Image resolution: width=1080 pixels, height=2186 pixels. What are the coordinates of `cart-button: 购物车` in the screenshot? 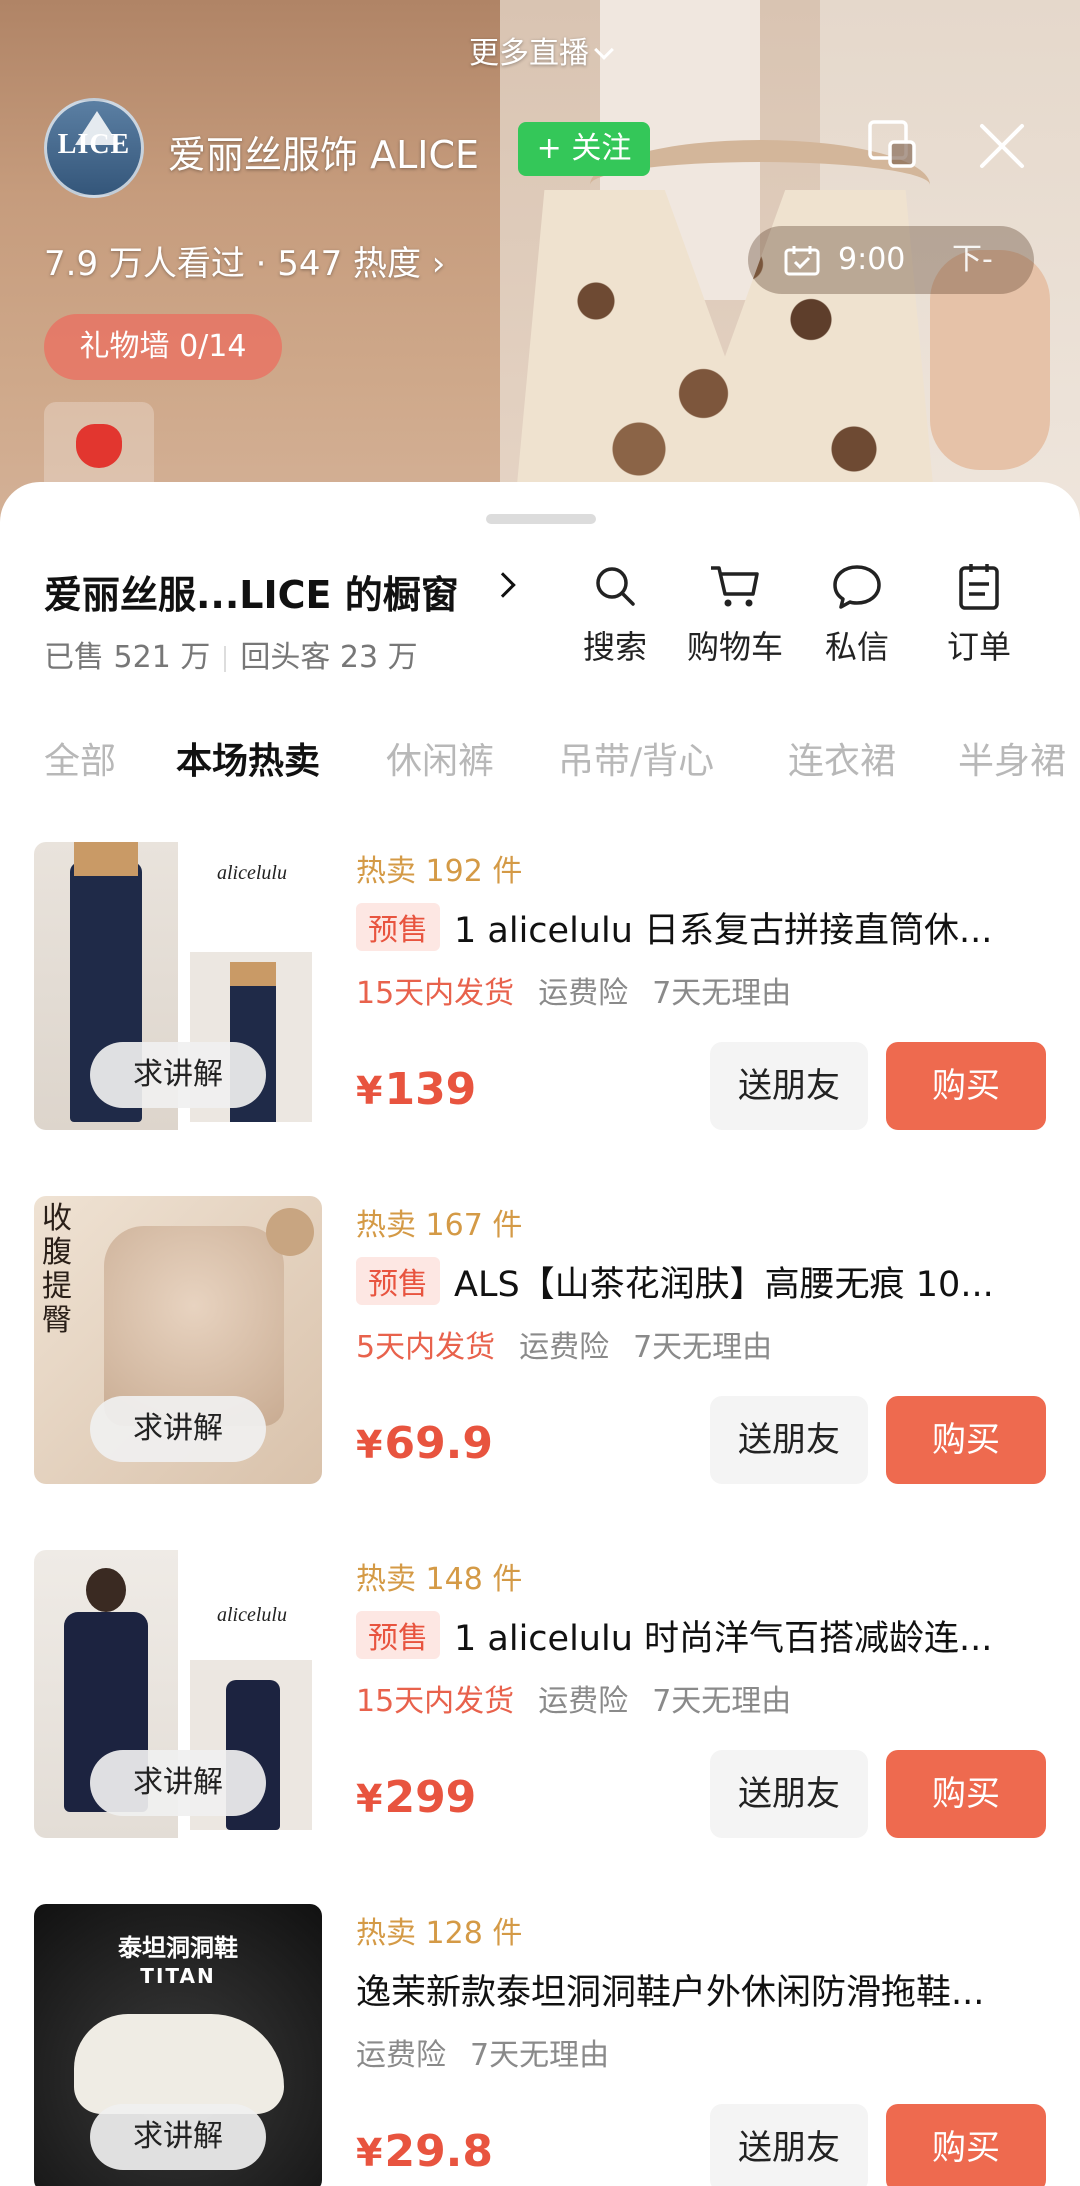 It's located at (735, 615).